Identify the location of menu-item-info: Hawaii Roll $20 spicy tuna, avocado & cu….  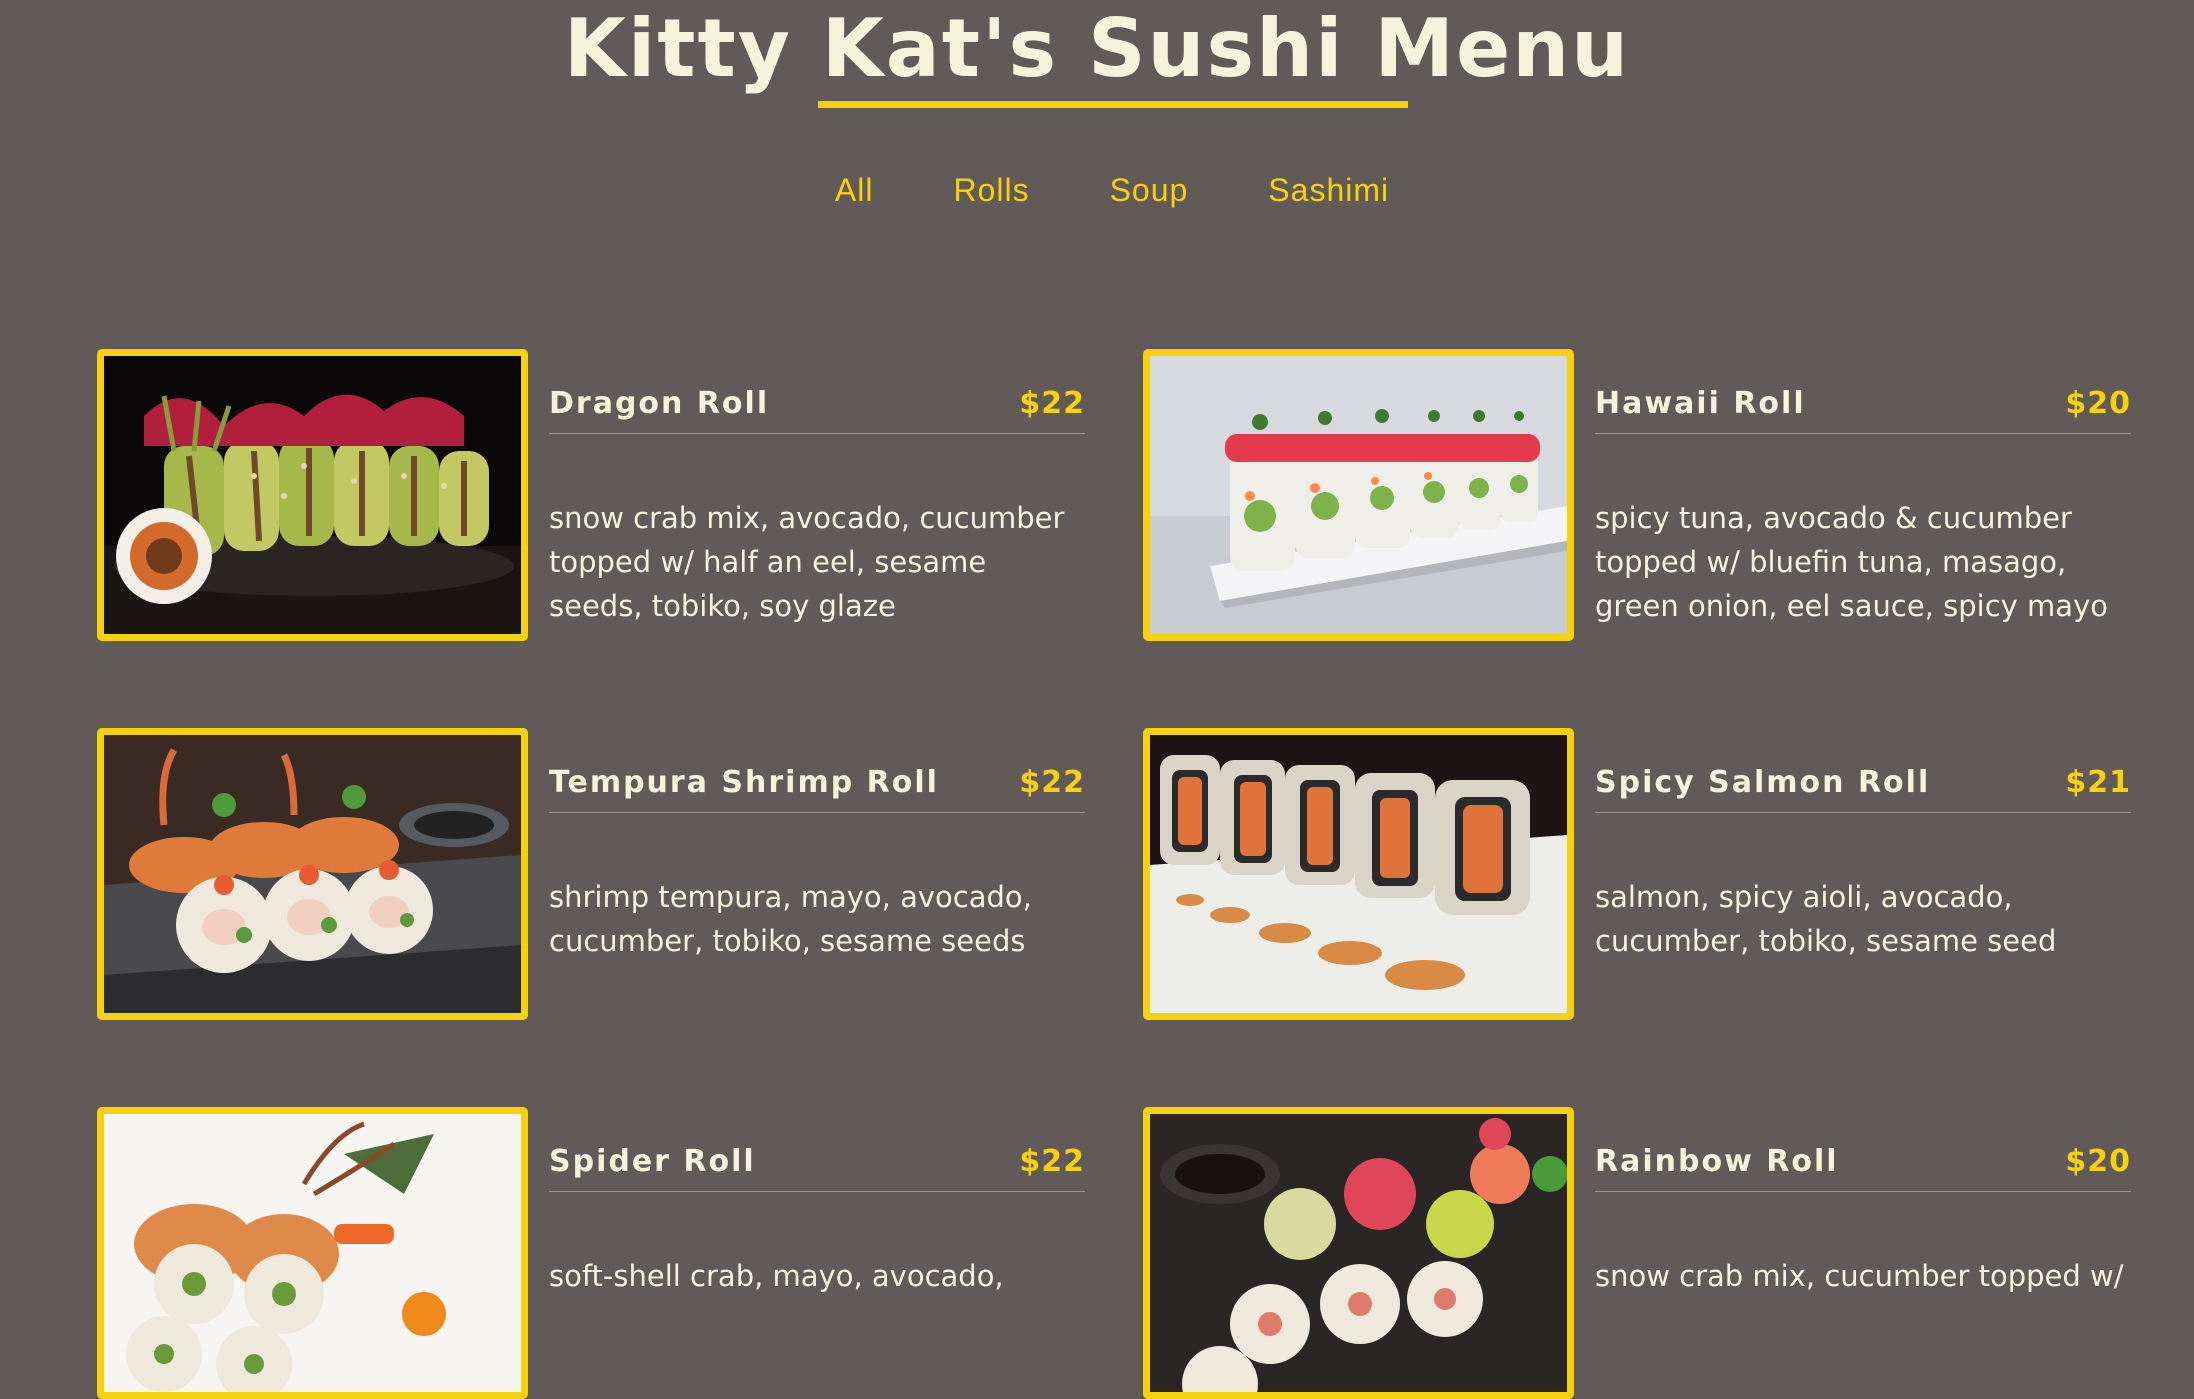
(1863, 503).